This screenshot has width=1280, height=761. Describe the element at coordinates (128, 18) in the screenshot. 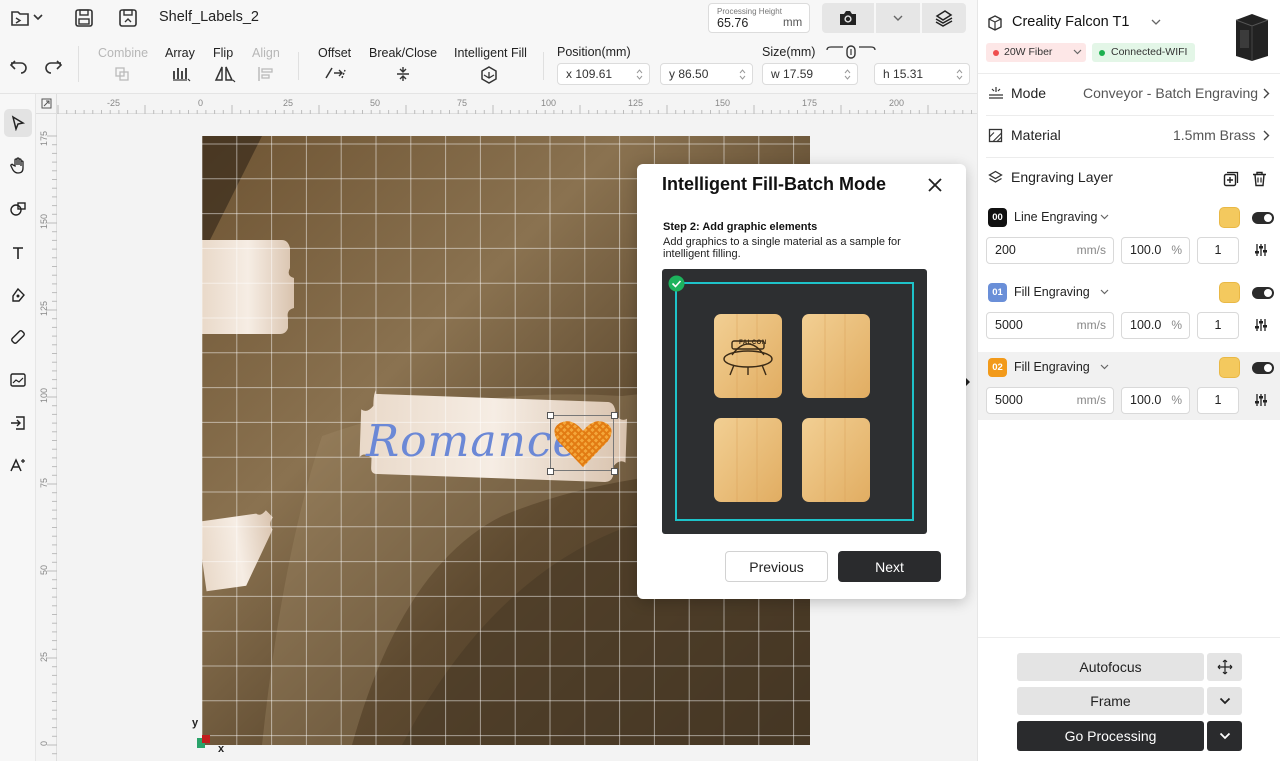

I see `save-as-icon` at that location.